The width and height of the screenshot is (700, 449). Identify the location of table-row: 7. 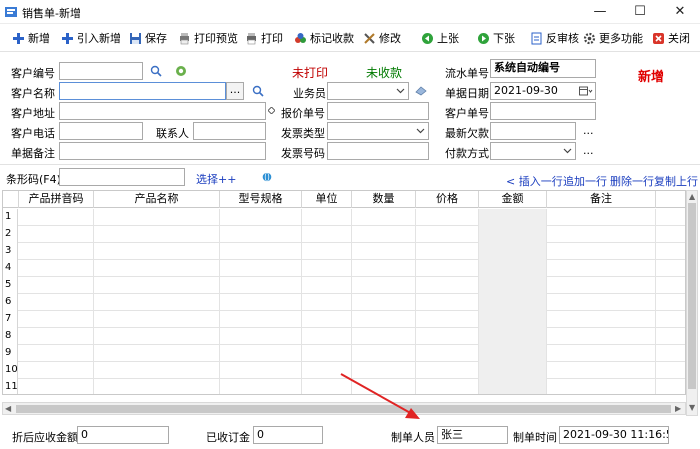
(344, 319).